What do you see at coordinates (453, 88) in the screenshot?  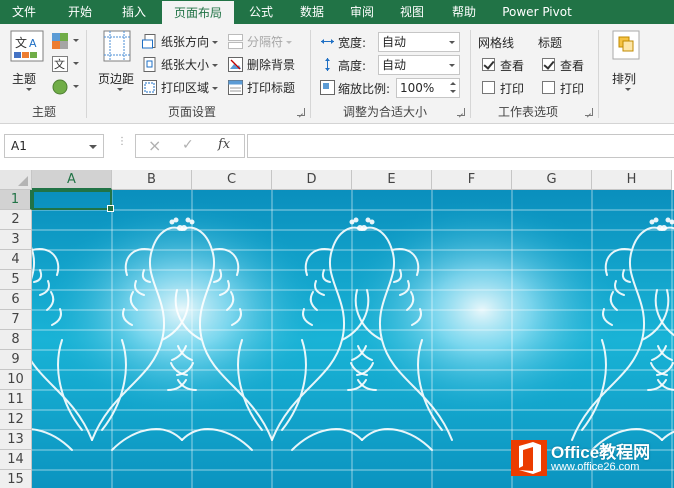 I see `spinner-icon` at bounding box center [453, 88].